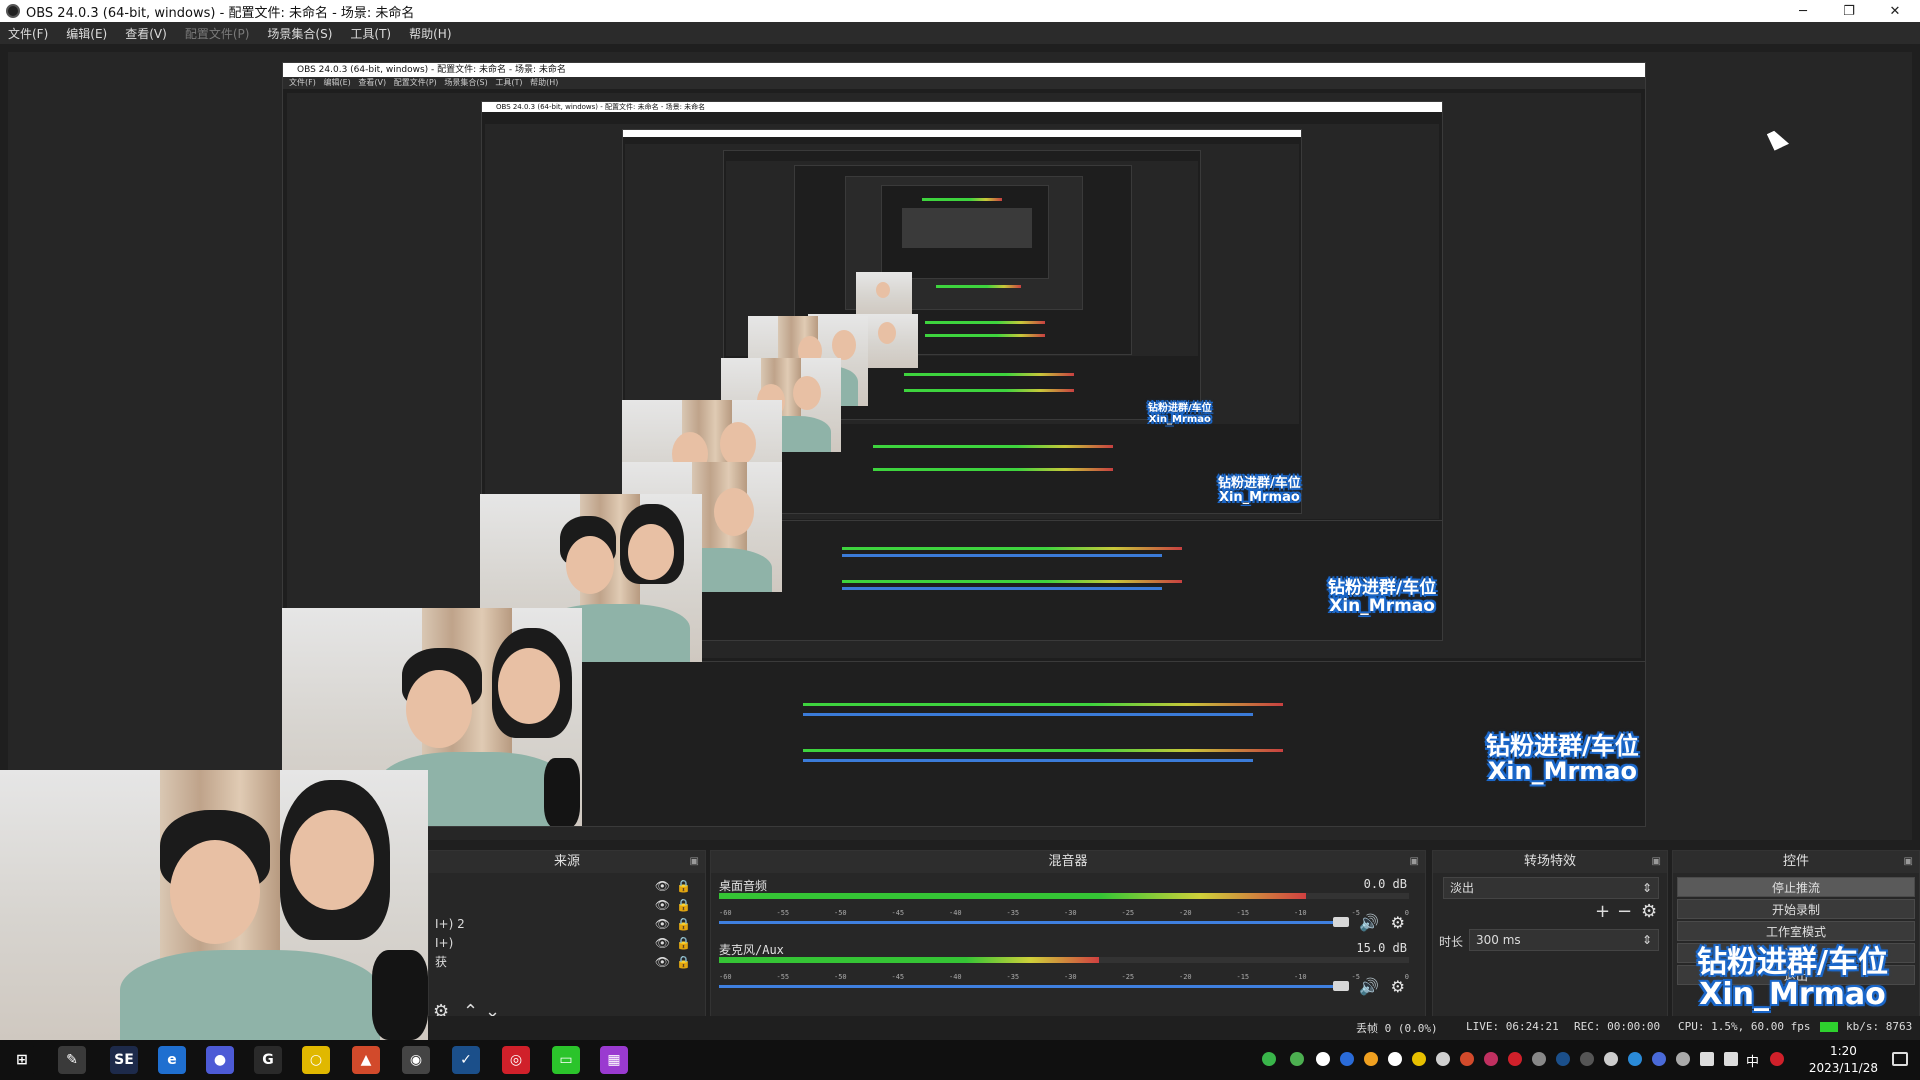 The width and height of the screenshot is (1920, 1080). What do you see at coordinates (562, 943) in the screenshot?
I see `source-item: I+) 👁 🔒` at bounding box center [562, 943].